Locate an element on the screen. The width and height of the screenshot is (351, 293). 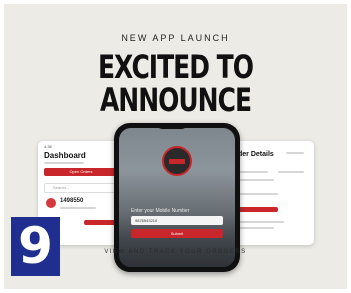
mobile-number-input is located at coordinates (177, 220).